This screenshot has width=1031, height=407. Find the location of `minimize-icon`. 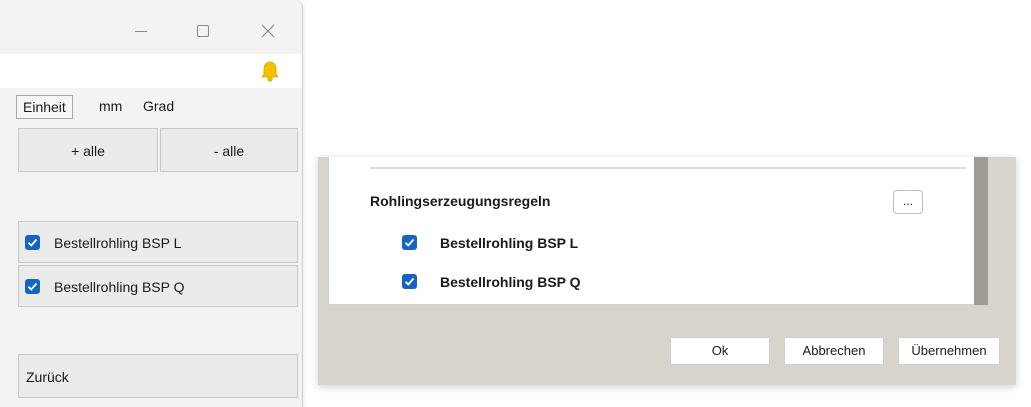

minimize-icon is located at coordinates (141, 31).